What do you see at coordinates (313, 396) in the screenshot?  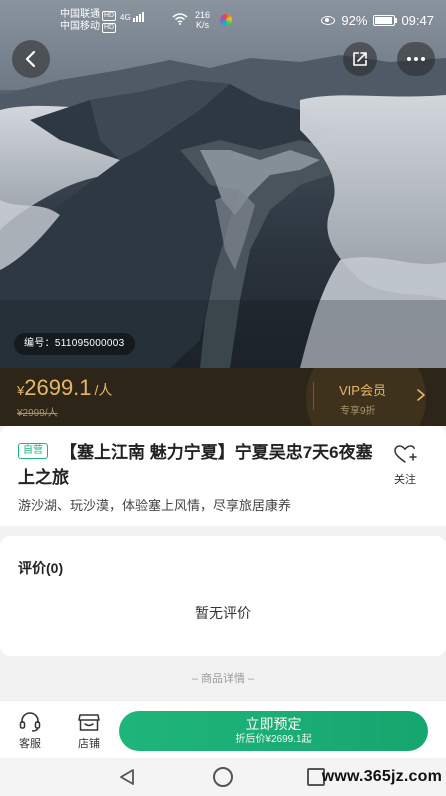 I see `divider` at bounding box center [313, 396].